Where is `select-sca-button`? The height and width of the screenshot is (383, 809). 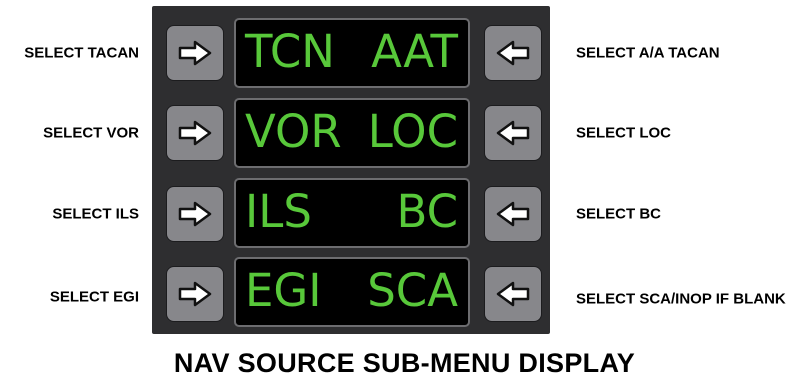 select-sca-button is located at coordinates (513, 294).